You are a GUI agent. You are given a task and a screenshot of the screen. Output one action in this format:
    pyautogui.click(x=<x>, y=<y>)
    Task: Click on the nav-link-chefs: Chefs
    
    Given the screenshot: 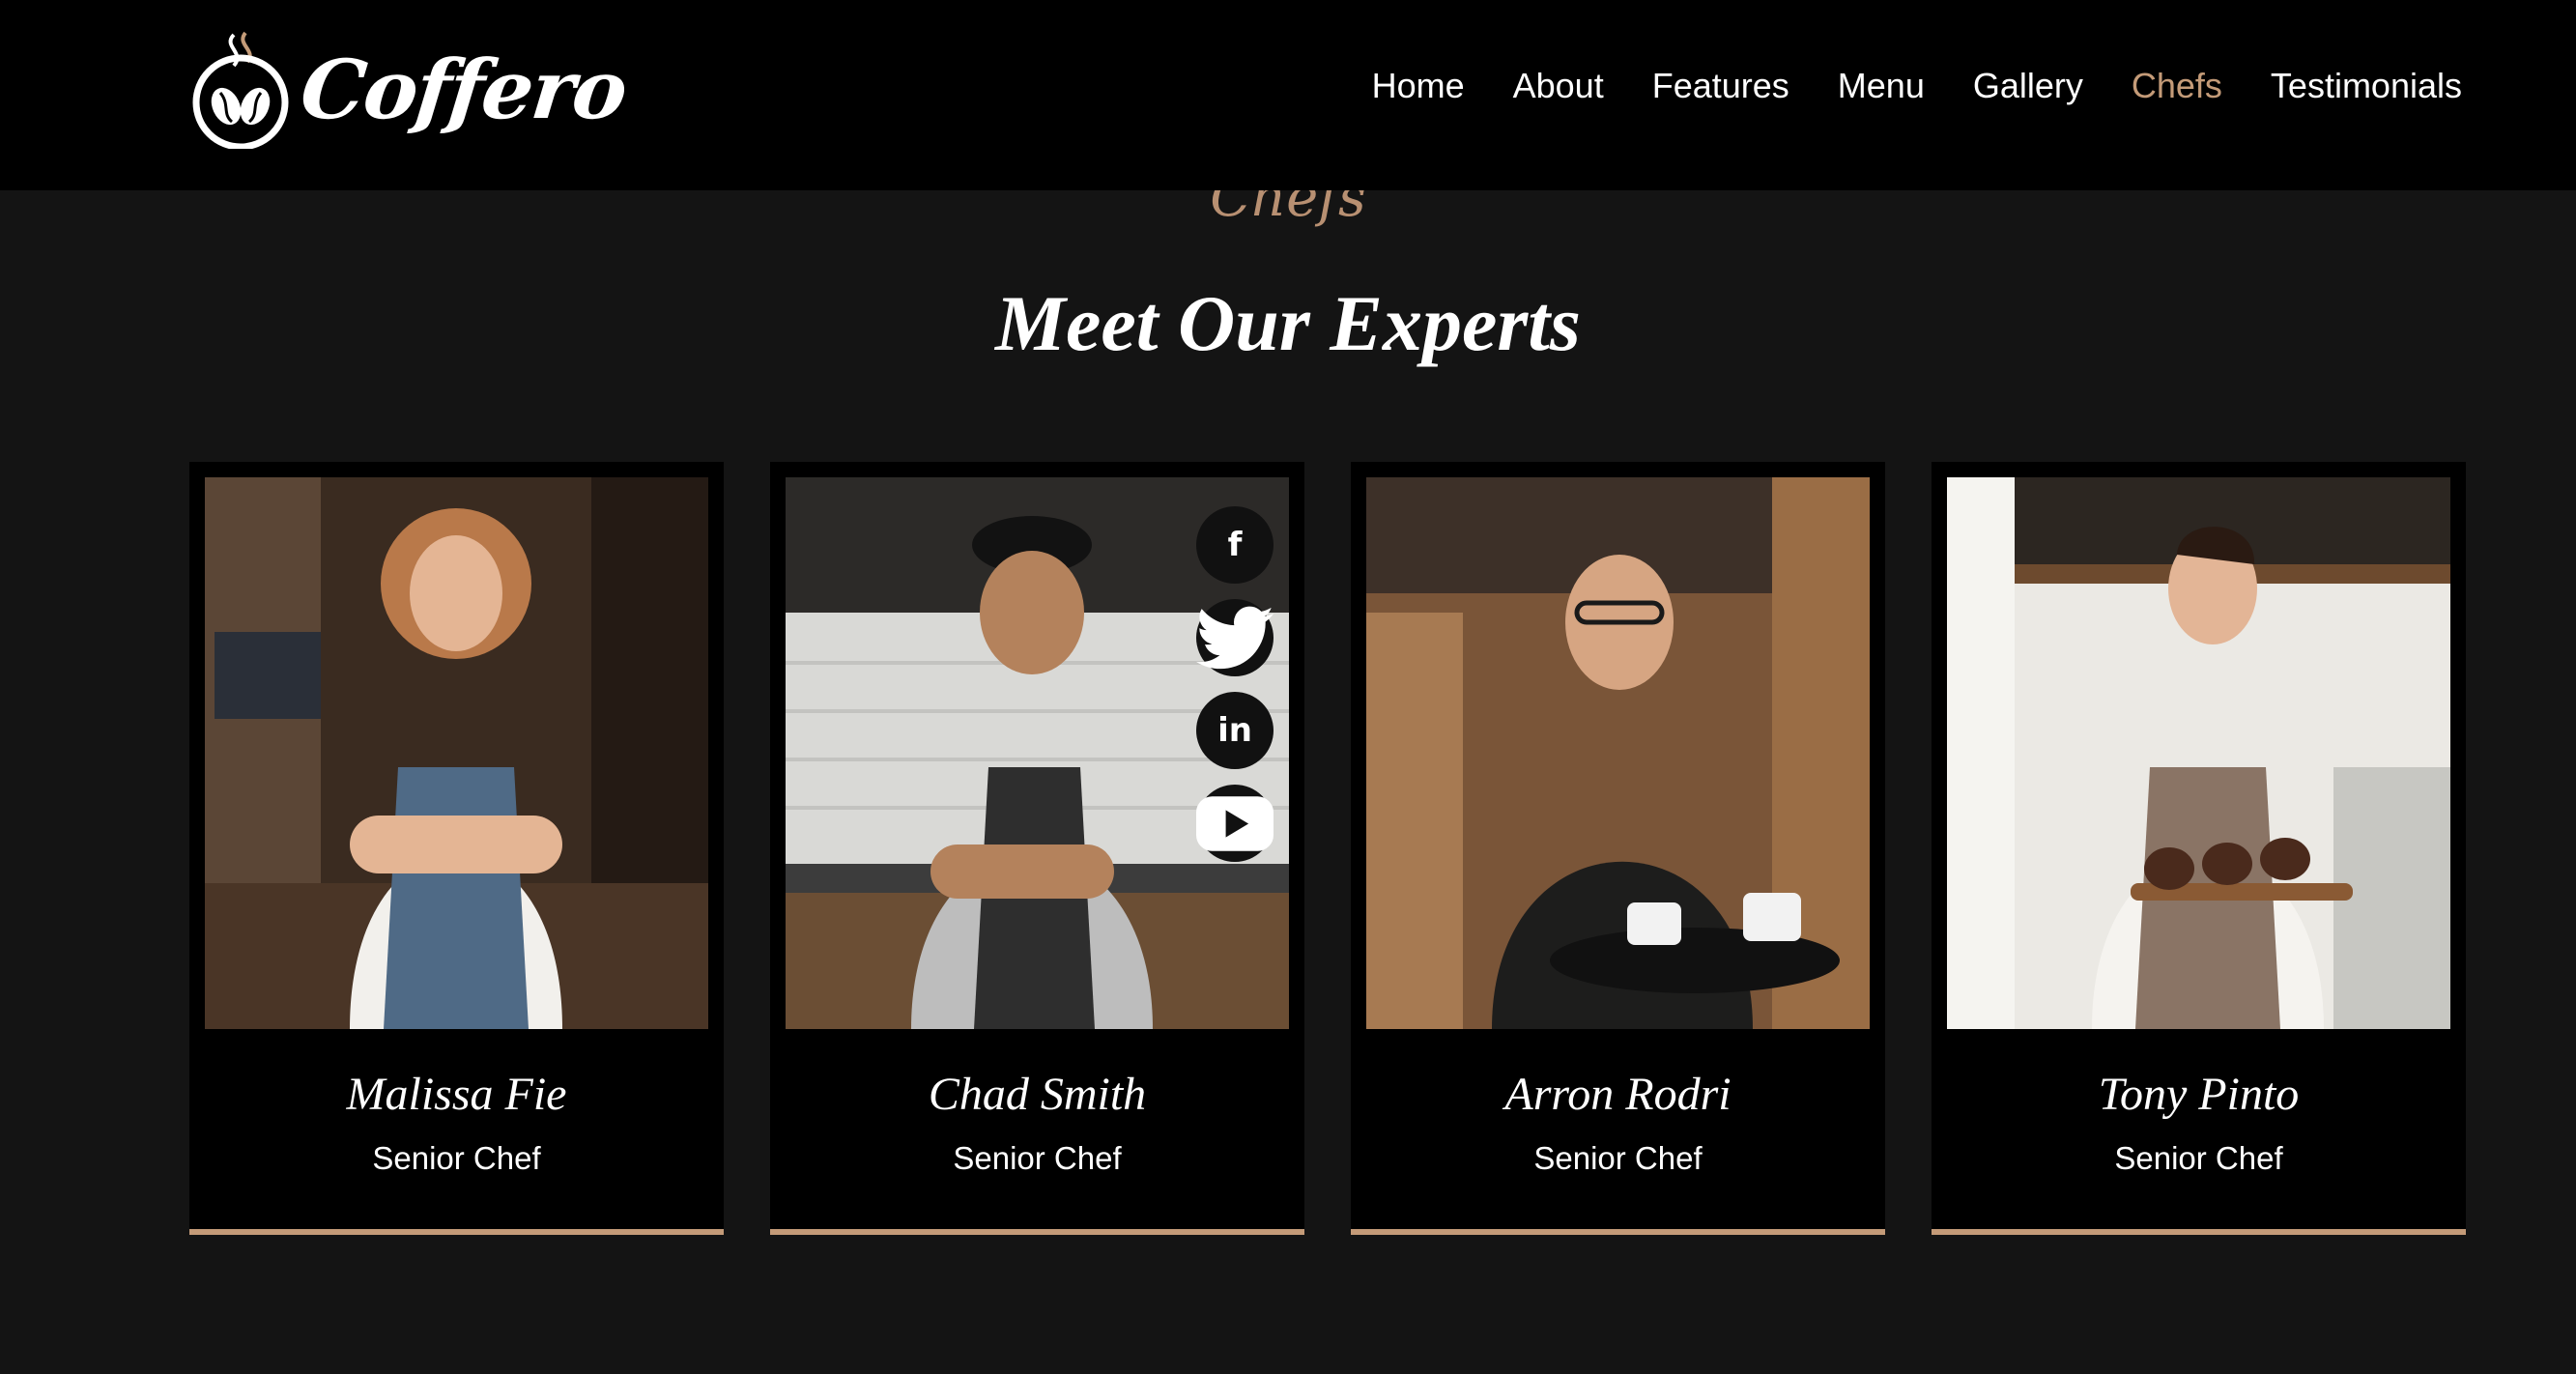 What is the action you would take?
    pyautogui.click(x=2177, y=86)
    